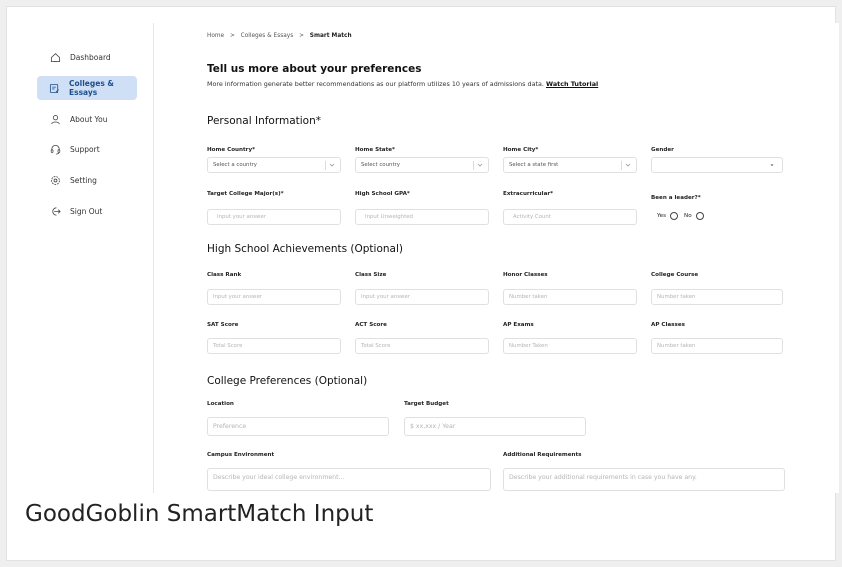 The width and height of the screenshot is (842, 567). What do you see at coordinates (422, 217) in the screenshot?
I see `gpa-input: Input Unweighted` at bounding box center [422, 217].